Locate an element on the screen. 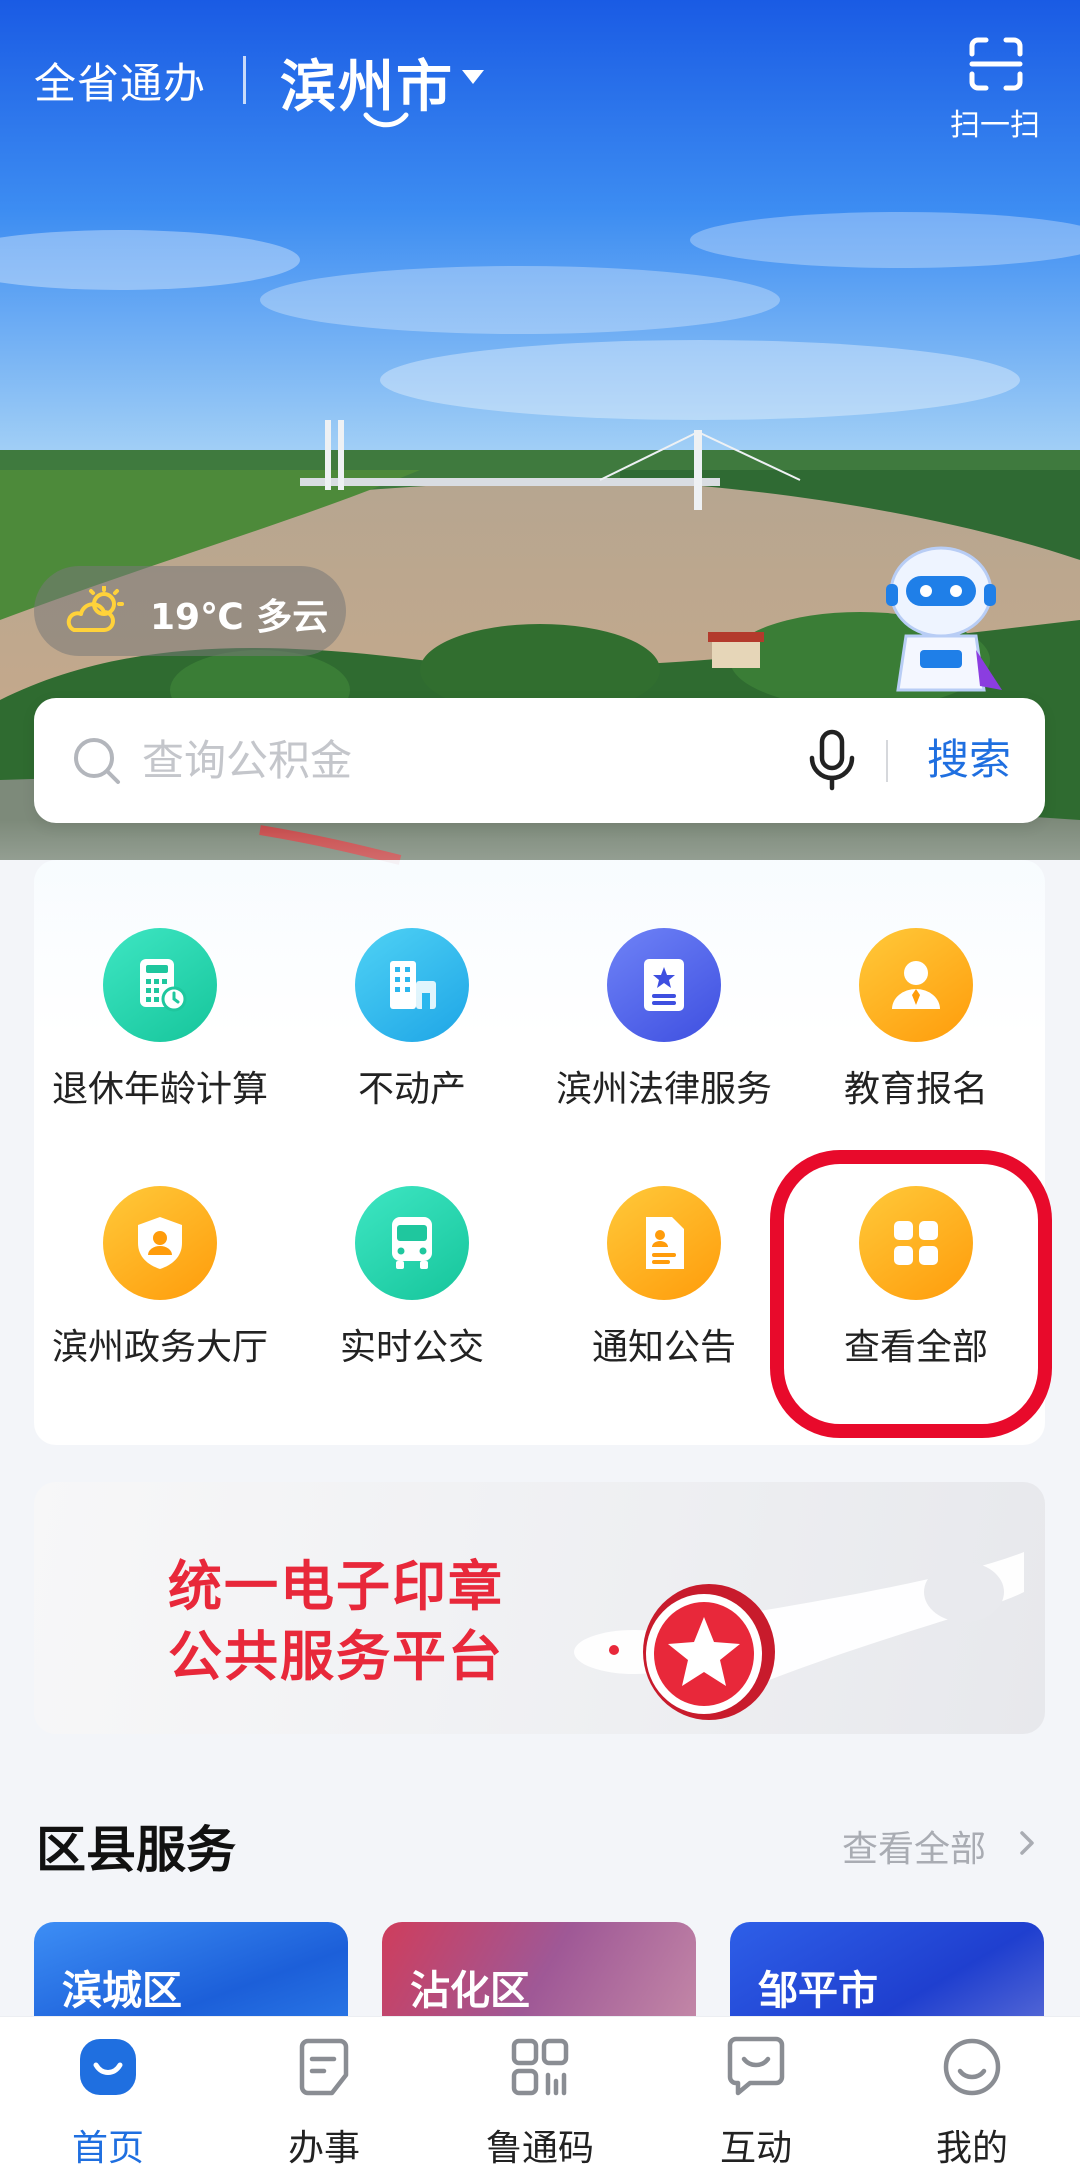 The height and width of the screenshot is (2184, 1080). chat-icon is located at coordinates (756, 2066).